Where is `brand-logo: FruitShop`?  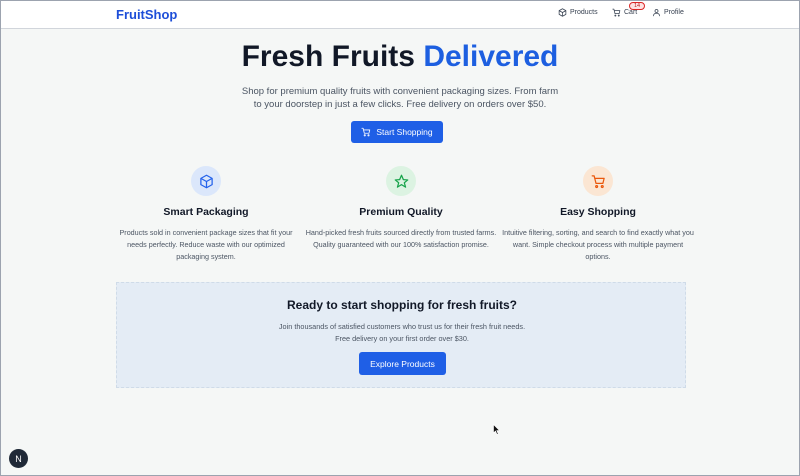 brand-logo: FruitShop is located at coordinates (146, 14).